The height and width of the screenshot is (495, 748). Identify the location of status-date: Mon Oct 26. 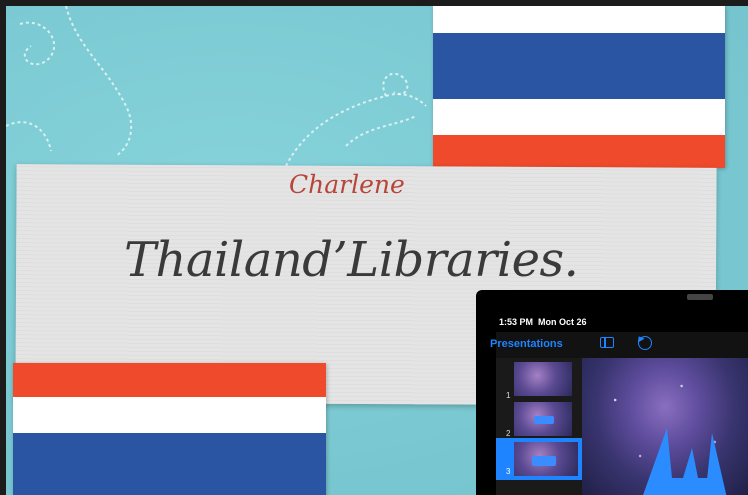
(562, 322).